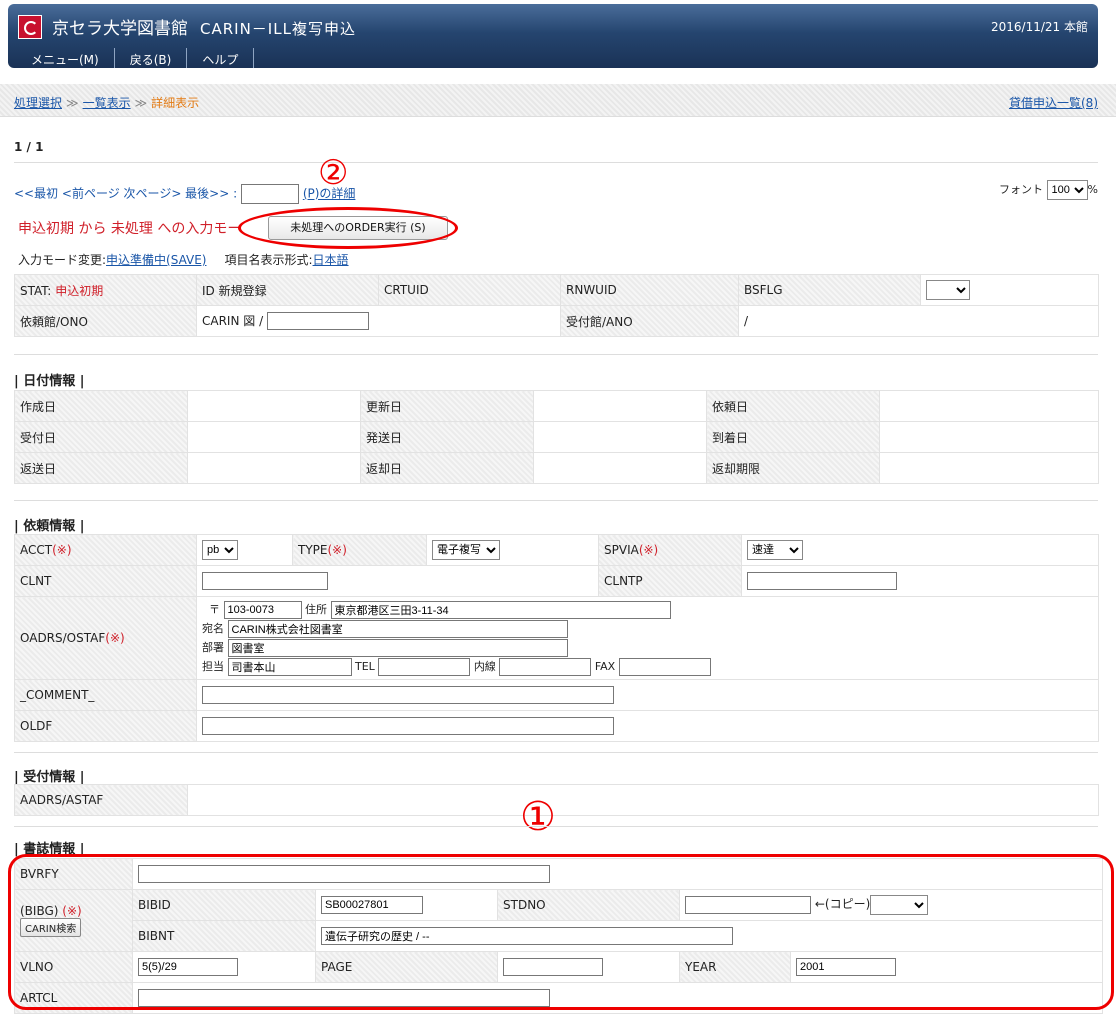  What do you see at coordinates (220, 550) in the screenshot?
I see `acct-select: pb` at bounding box center [220, 550].